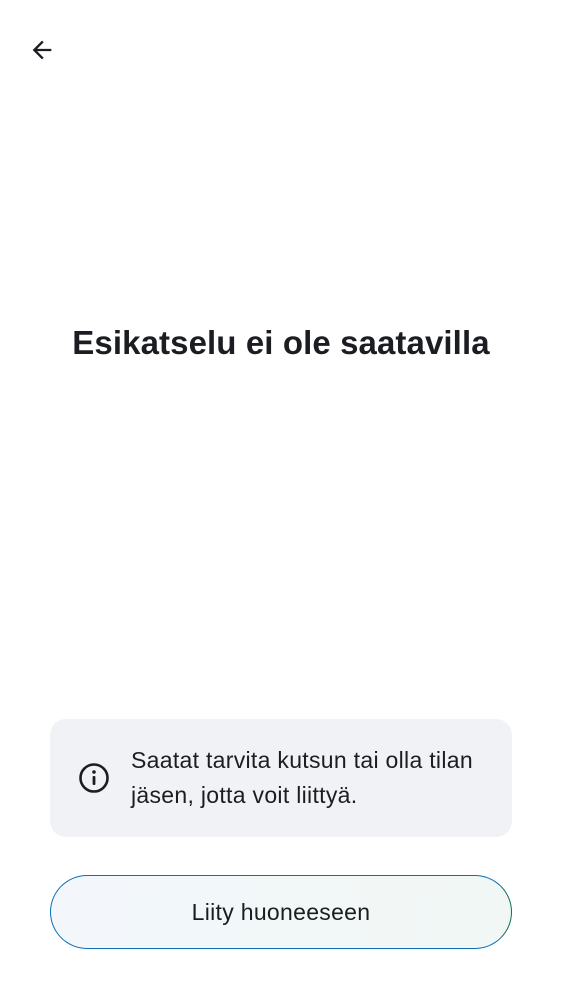 The image size is (562, 1000). I want to click on info-icon, so click(94, 778).